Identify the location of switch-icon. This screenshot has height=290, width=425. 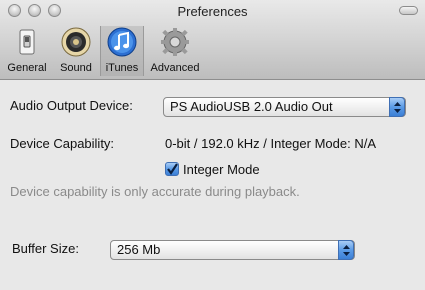
(27, 43).